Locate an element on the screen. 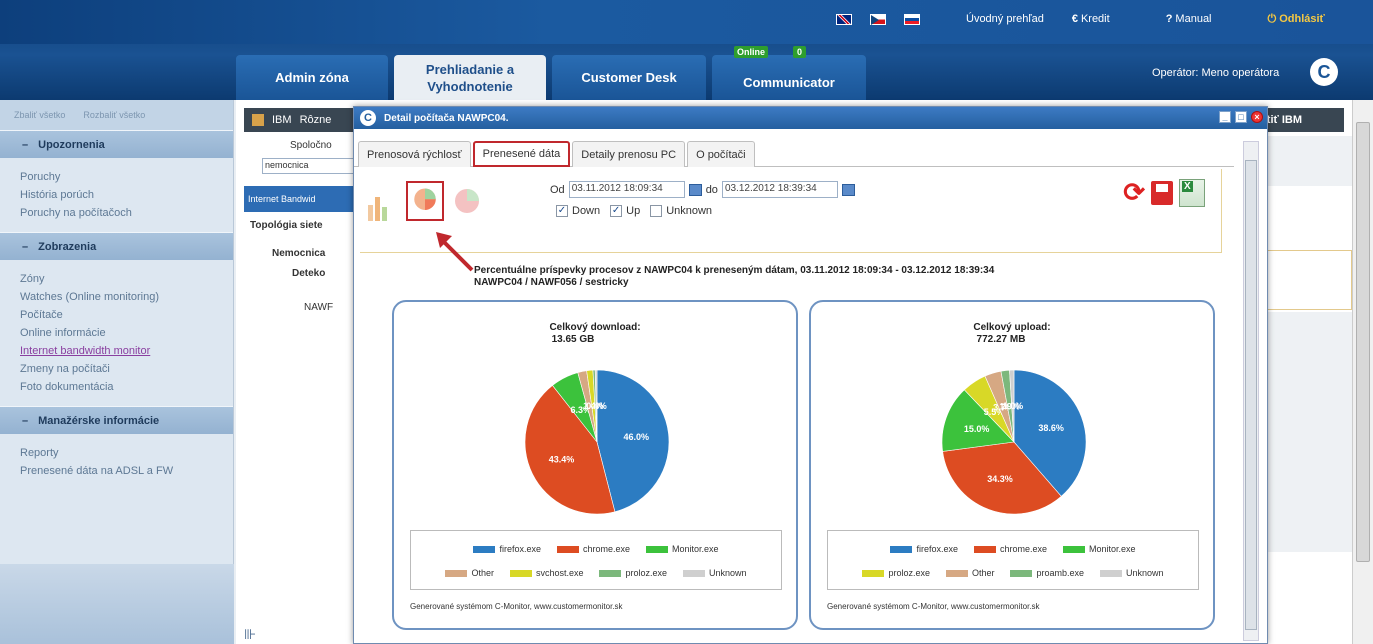  tab-browse: Prehliadanie a Vyhodnotenie is located at coordinates (470, 77).